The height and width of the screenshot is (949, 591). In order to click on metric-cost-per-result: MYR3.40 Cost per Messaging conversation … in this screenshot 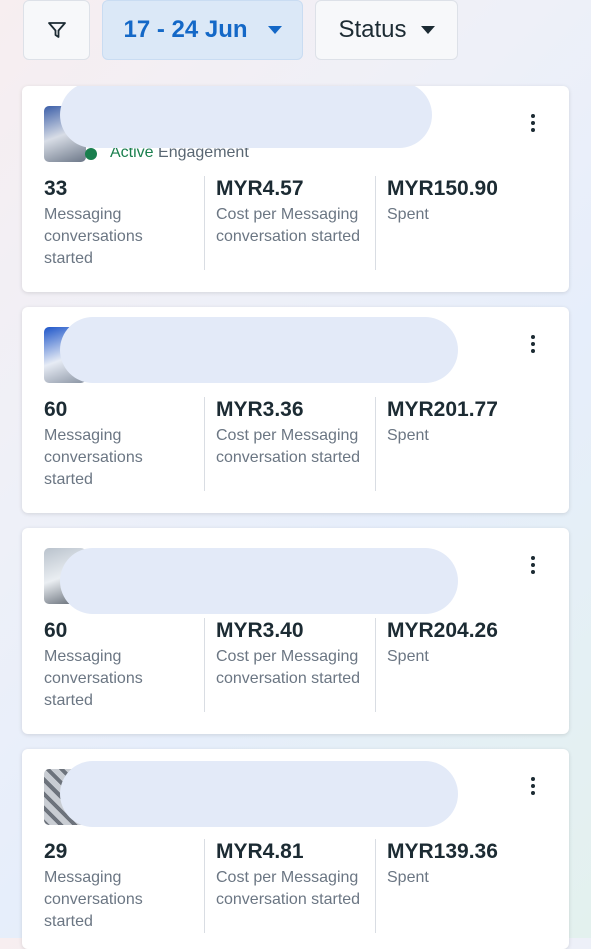, I will do `click(289, 665)`.